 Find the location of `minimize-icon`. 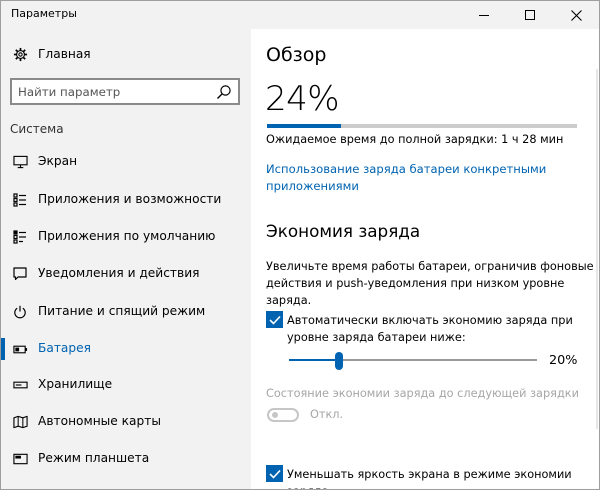

minimize-icon is located at coordinates (484, 15).